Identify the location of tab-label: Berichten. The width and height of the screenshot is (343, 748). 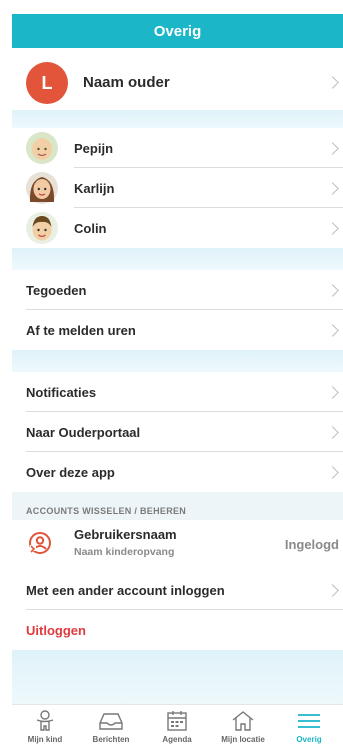
(111, 739).